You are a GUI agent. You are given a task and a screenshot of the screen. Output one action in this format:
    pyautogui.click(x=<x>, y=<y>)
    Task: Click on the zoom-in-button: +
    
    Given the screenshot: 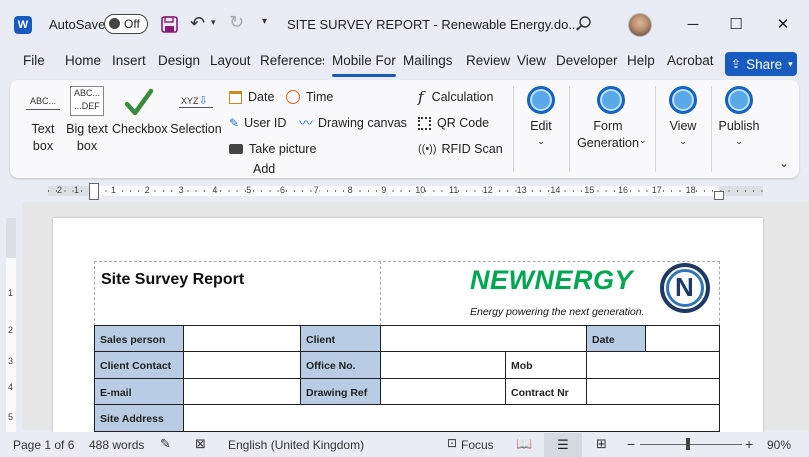 What is the action you would take?
    pyautogui.click(x=749, y=444)
    